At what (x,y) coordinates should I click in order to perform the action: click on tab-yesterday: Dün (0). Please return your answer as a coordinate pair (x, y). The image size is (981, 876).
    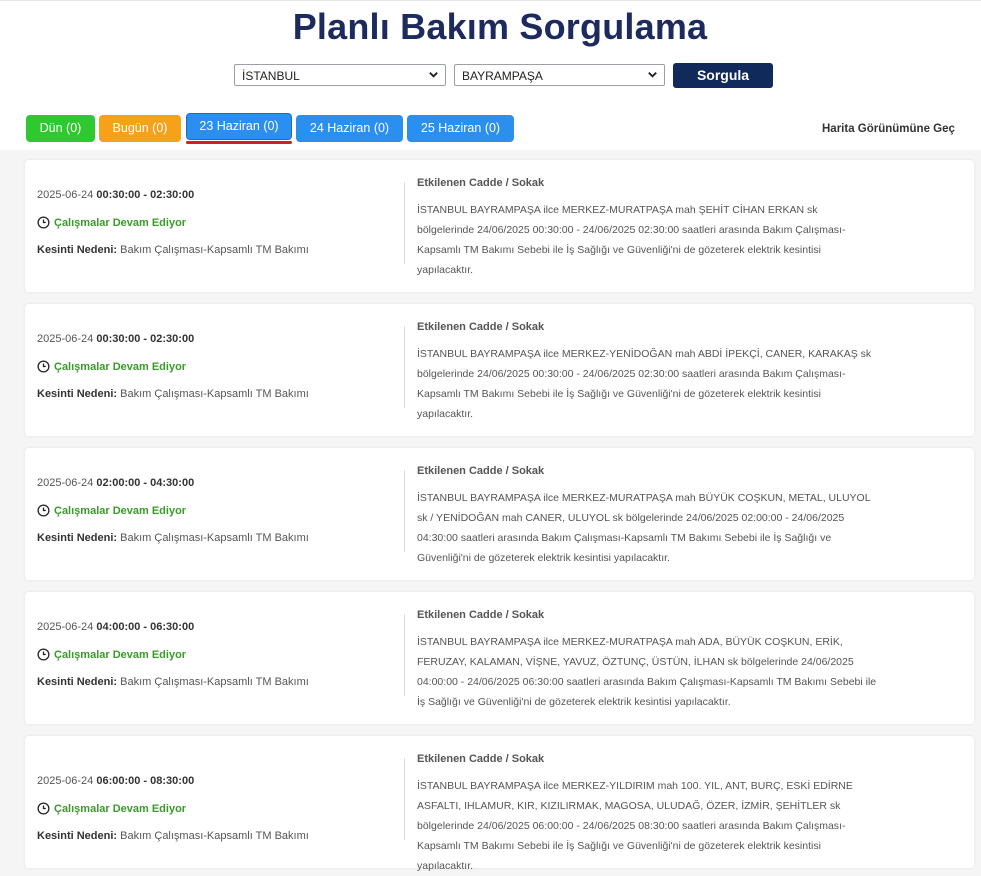
    Looking at the image, I should click on (60, 128).